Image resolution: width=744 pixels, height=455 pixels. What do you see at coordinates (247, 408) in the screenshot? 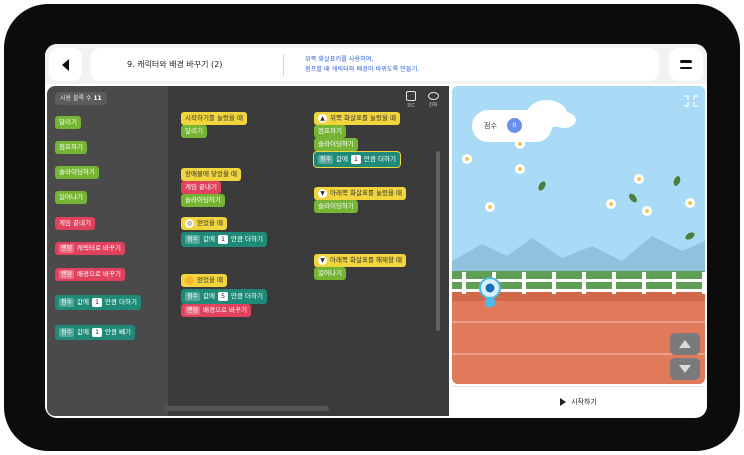
I see `horizontal-scrollbar` at bounding box center [247, 408].